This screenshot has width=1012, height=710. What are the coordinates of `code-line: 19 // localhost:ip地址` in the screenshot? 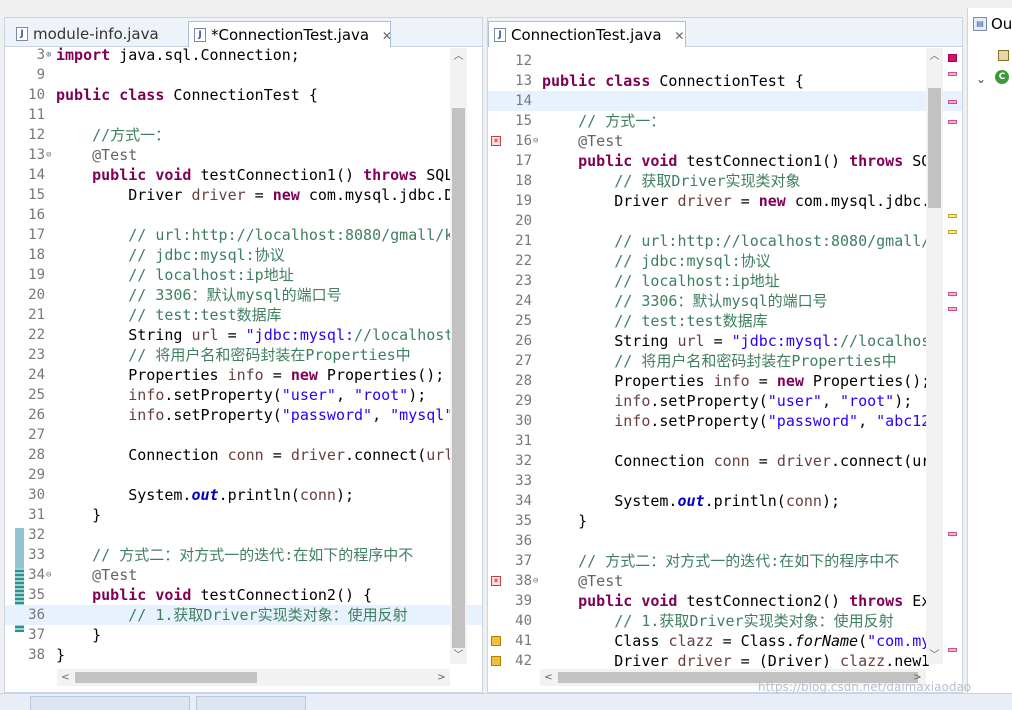 It's located at (243, 275).